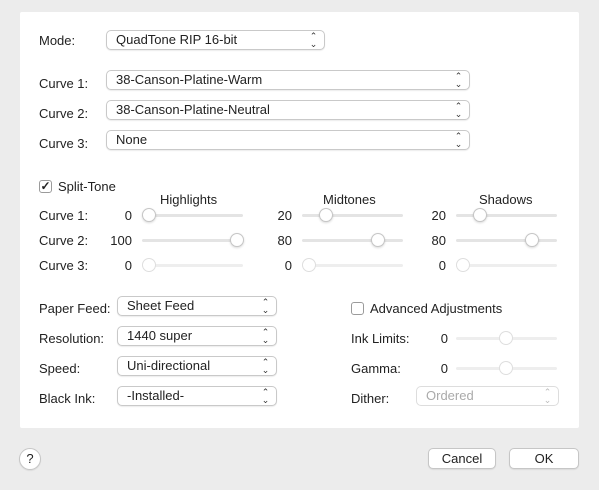 The width and height of the screenshot is (599, 490). Describe the element at coordinates (376, 368) in the screenshot. I see `gamma-label: Gamma:` at that location.